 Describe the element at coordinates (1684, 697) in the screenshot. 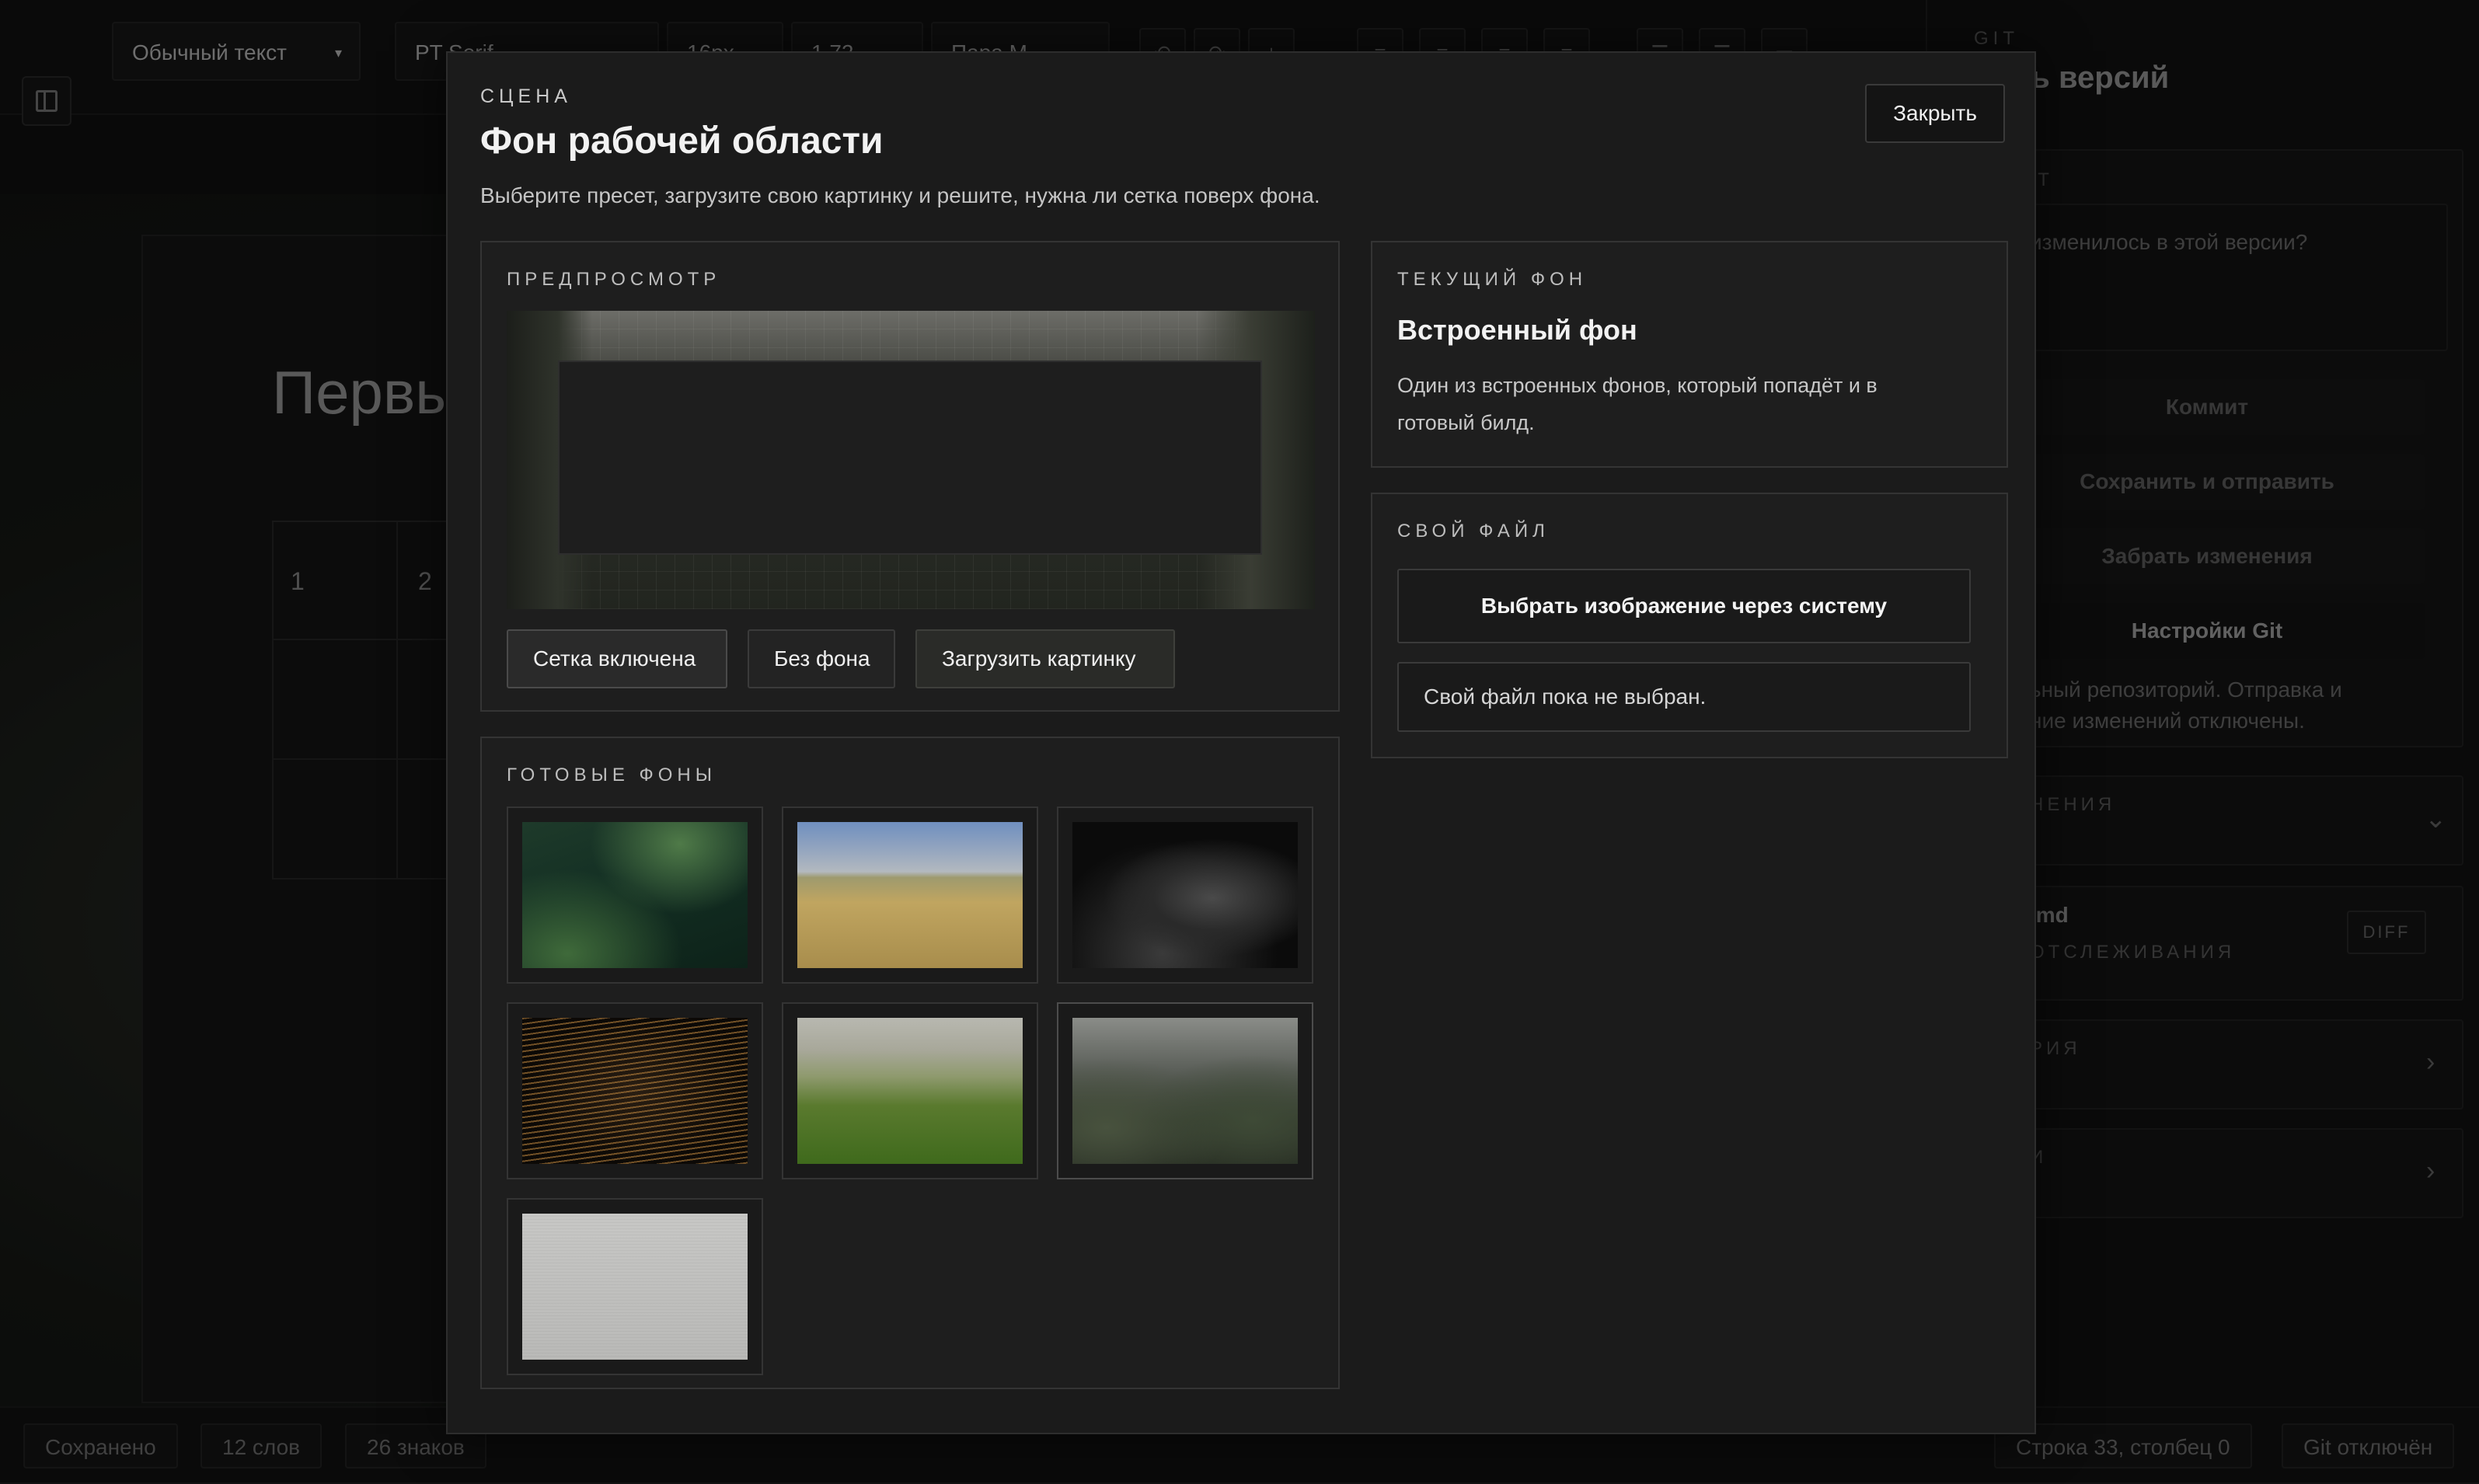

I see `custom-file-status: Свой файл пока не выбран.` at that location.